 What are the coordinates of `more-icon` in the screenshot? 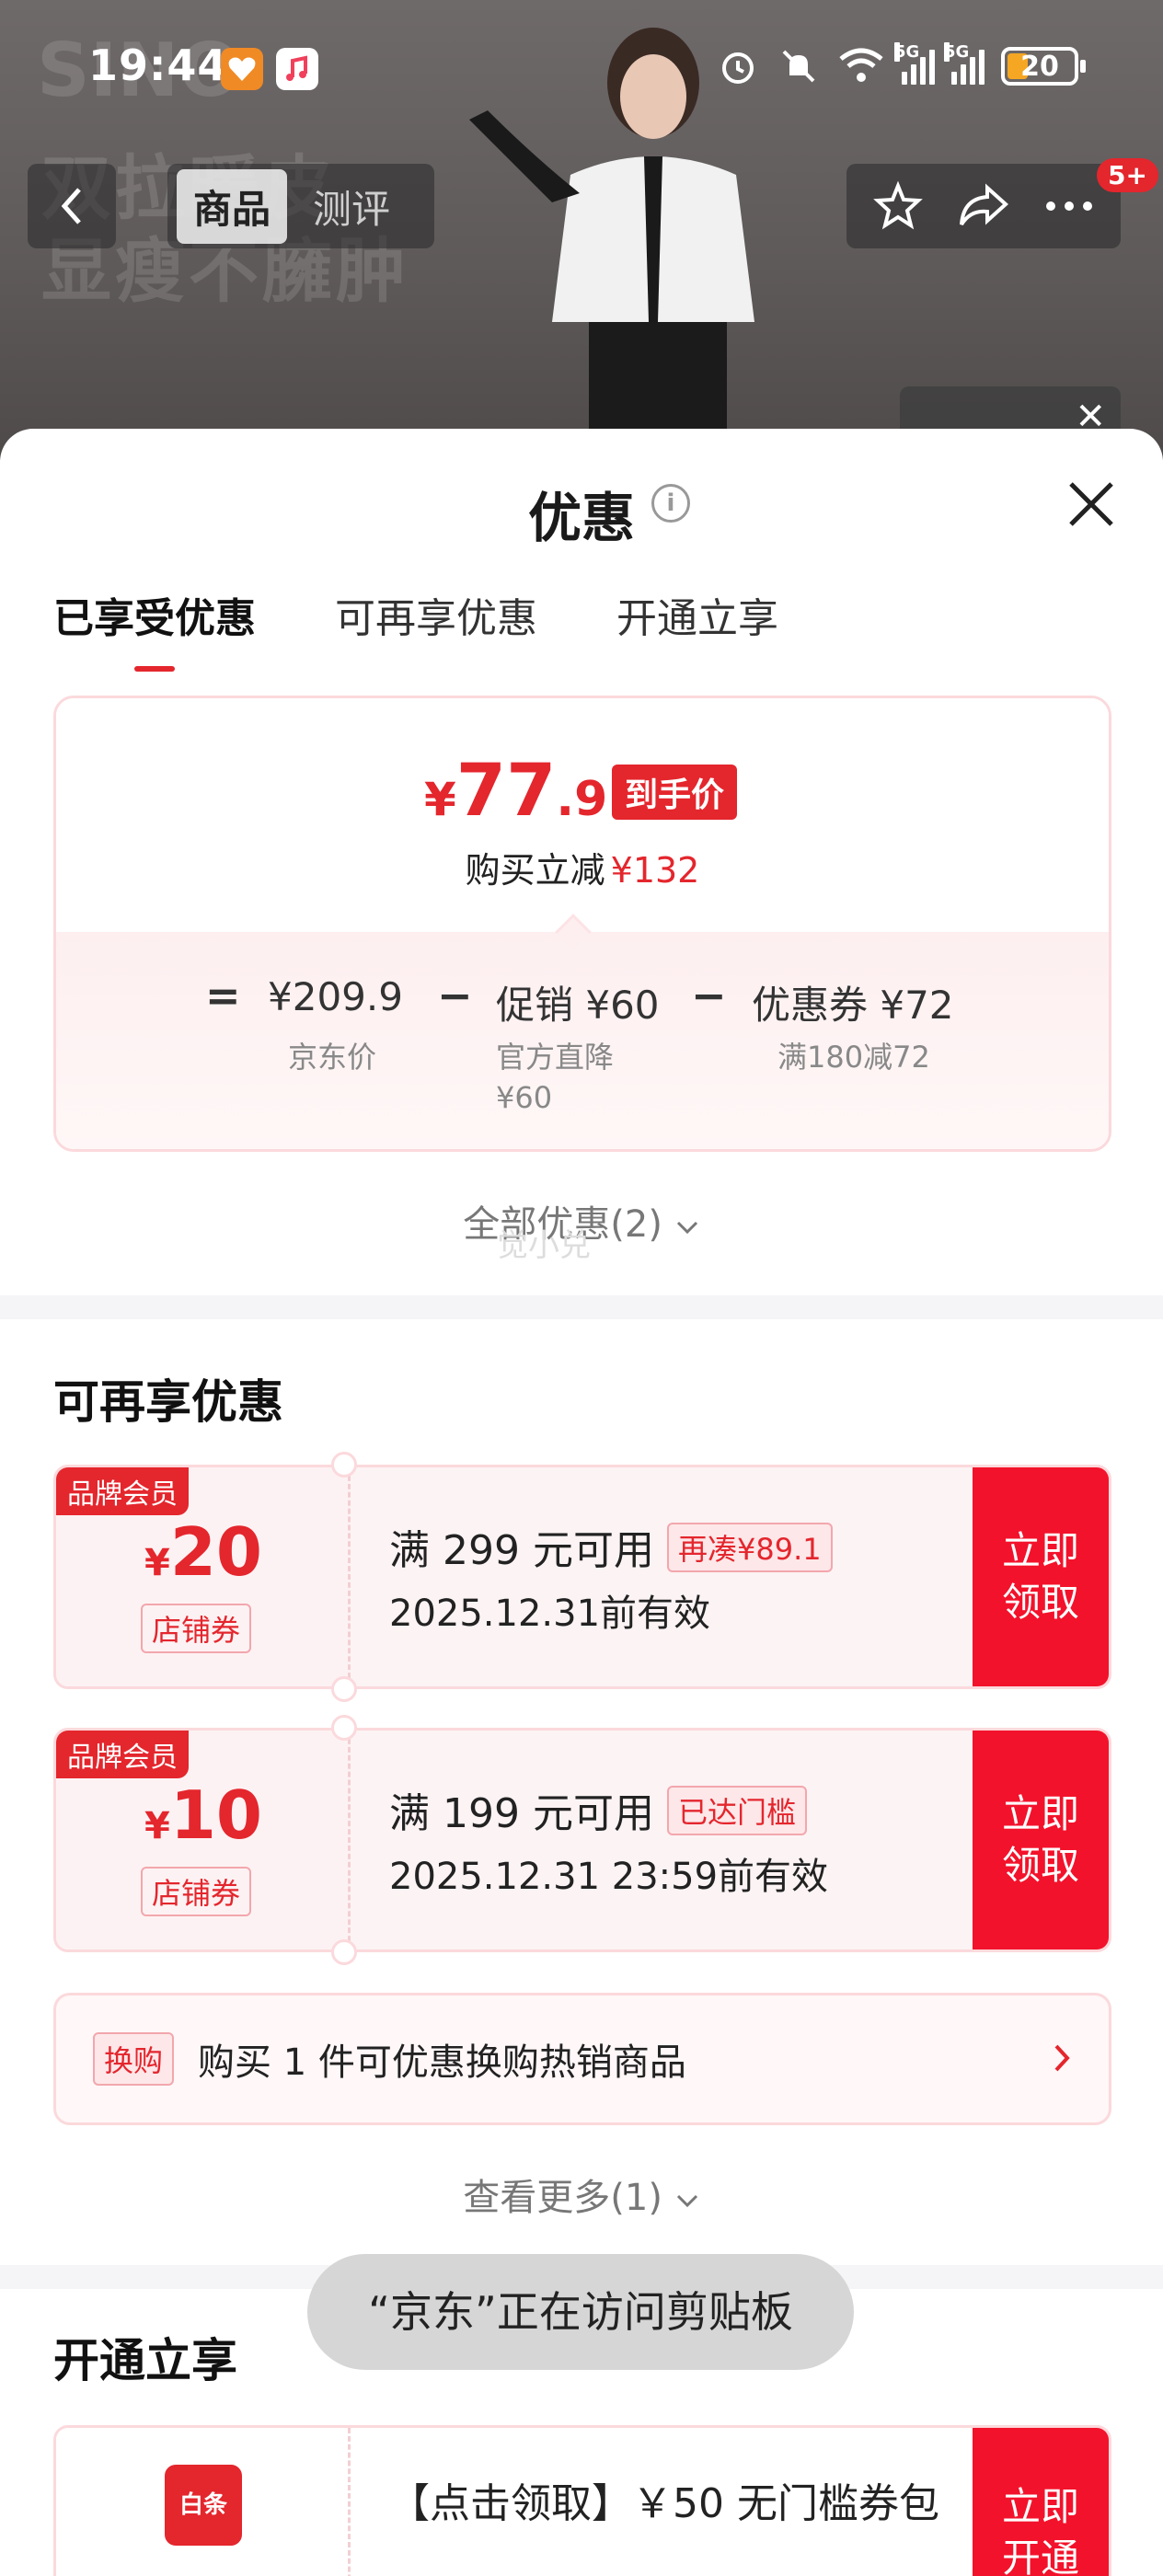 It's located at (1069, 206).